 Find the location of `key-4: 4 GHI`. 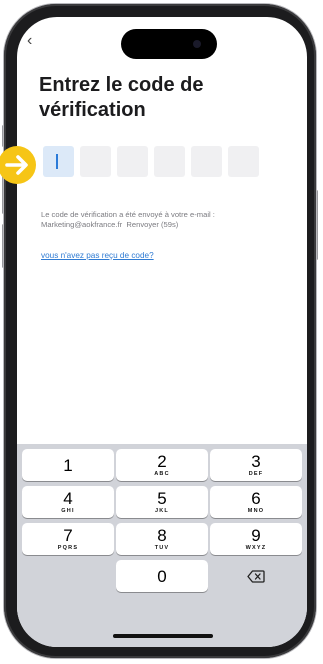

key-4: 4 GHI is located at coordinates (68, 502).